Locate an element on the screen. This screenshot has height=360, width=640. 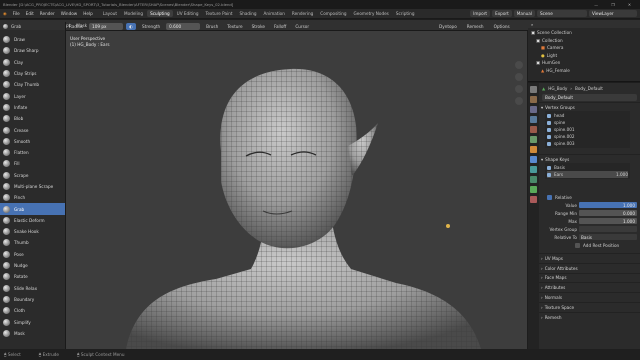
brush-item-rotate: Rotate is located at coordinates (32, 276).